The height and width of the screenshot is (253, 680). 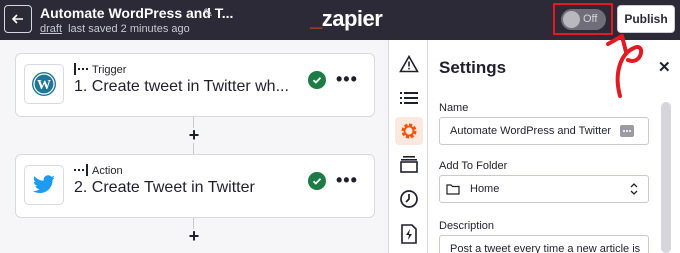 I want to click on panel-title: Settings, so click(x=473, y=67).